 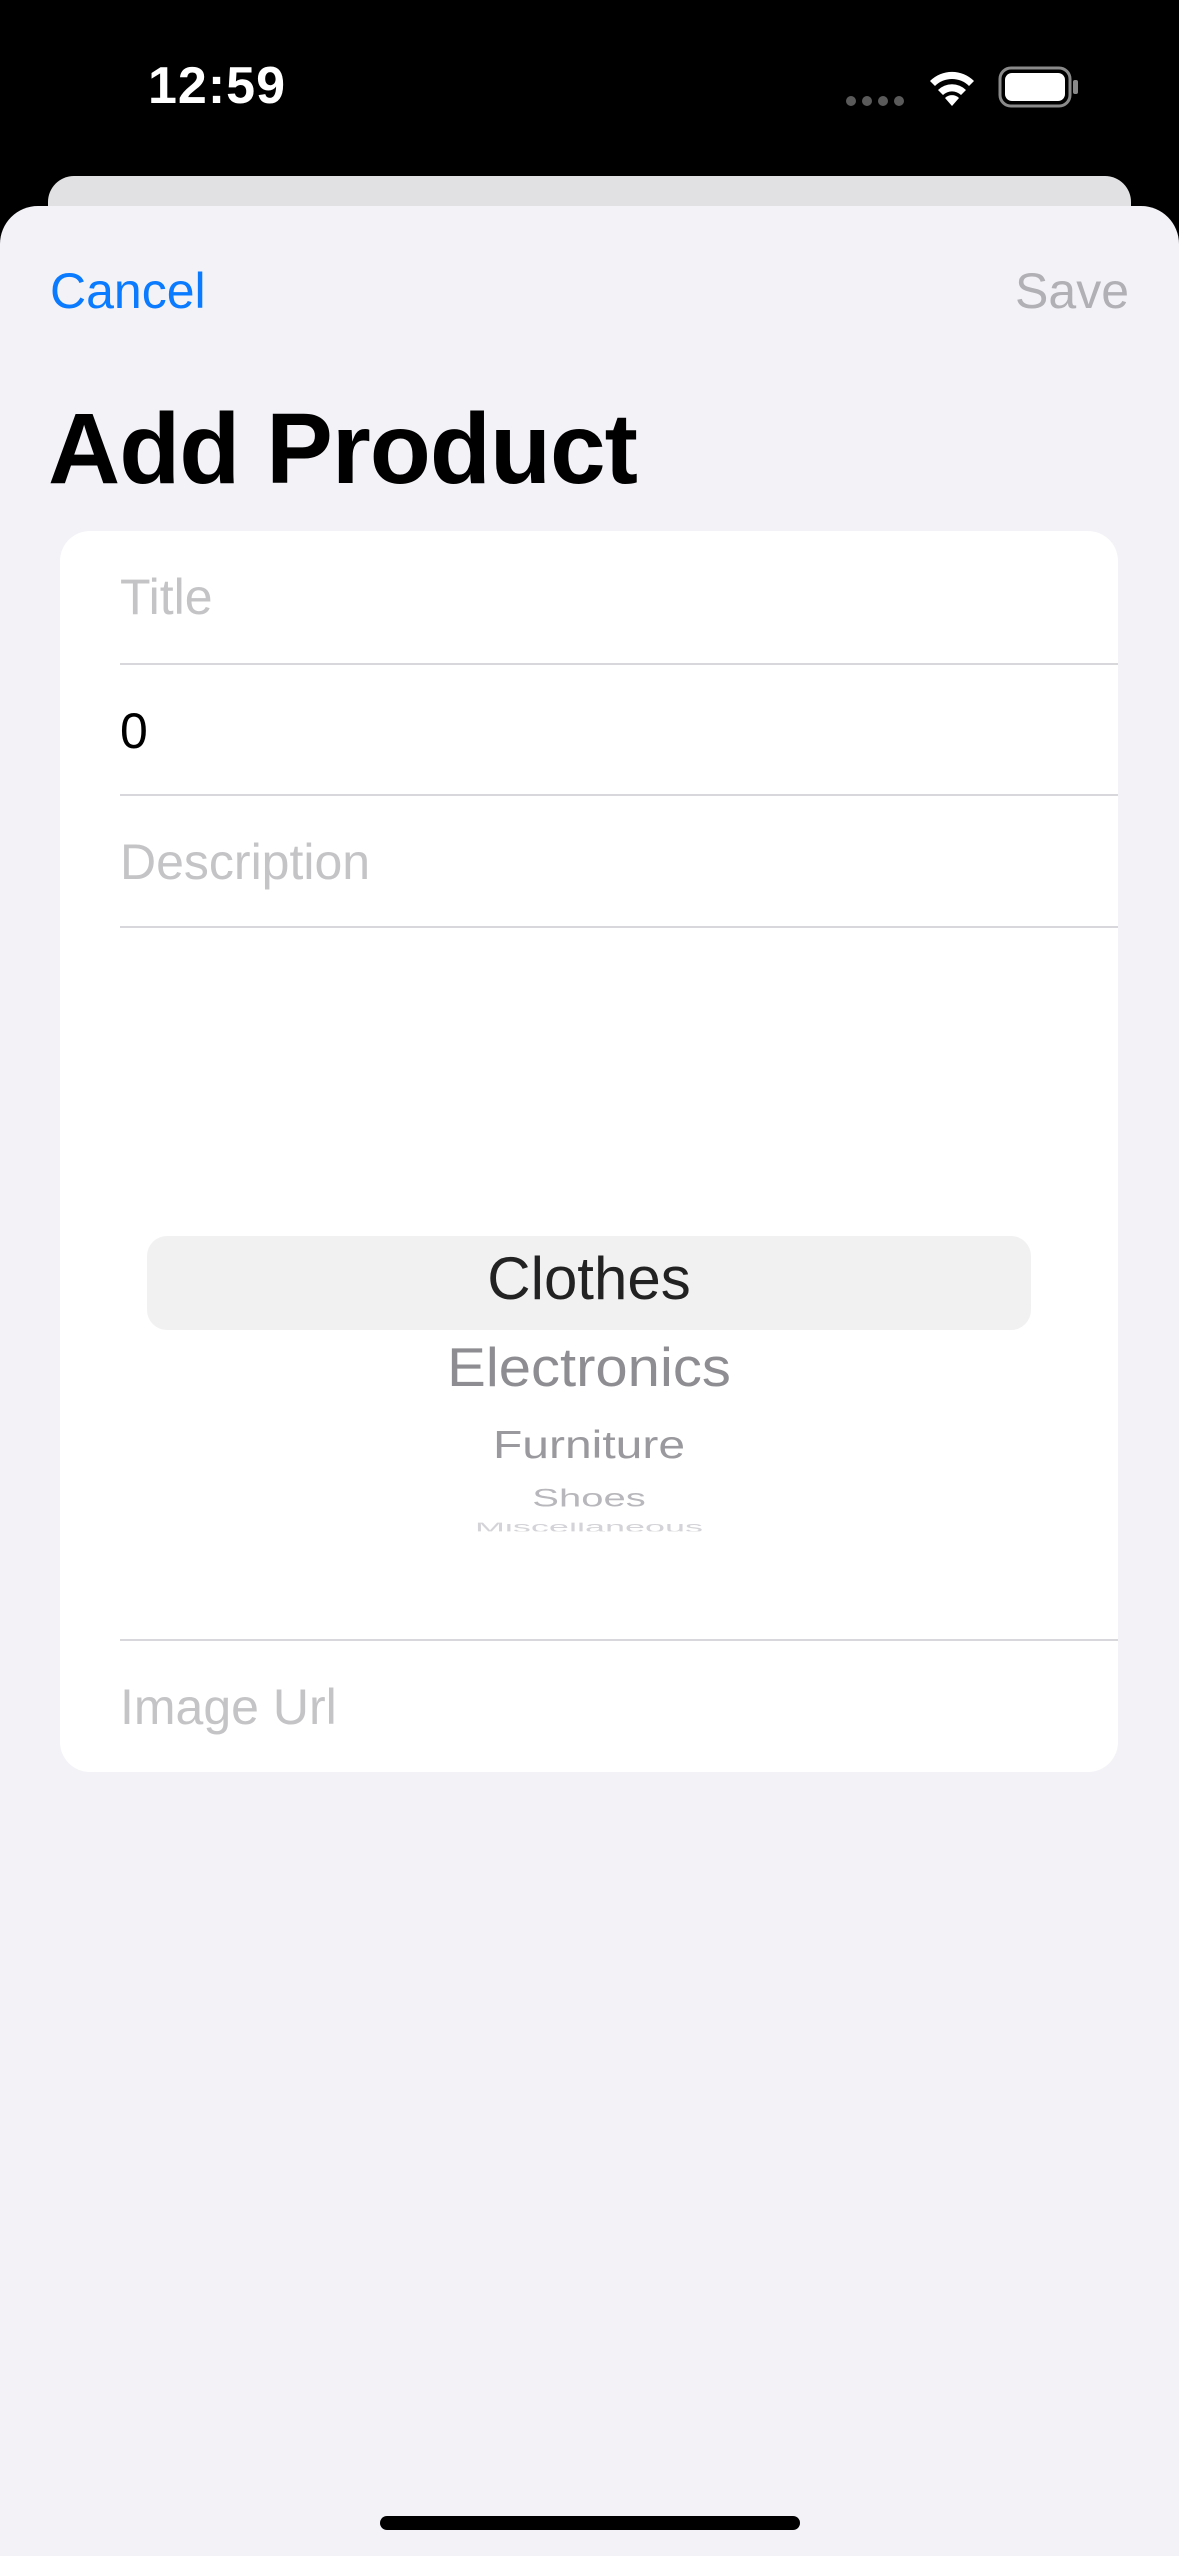 I want to click on status-bar: 12:59, so click(x=589, y=90).